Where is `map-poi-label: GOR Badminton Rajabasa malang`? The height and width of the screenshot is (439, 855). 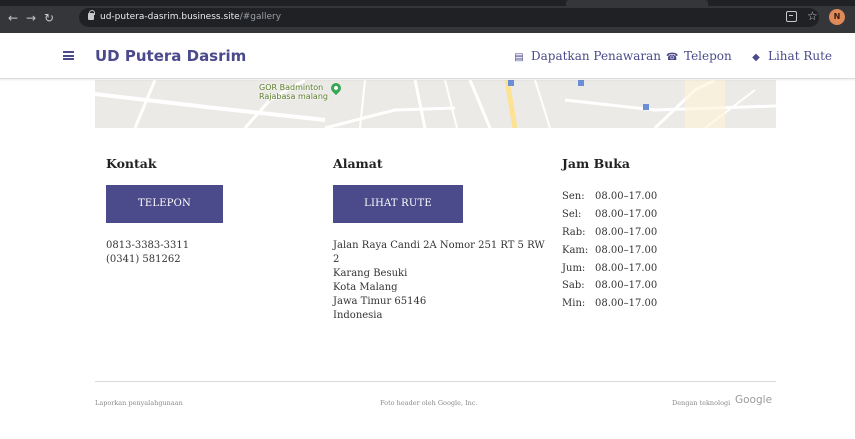
map-poi-label: GOR Badminton Rajabasa malang is located at coordinates (293, 92).